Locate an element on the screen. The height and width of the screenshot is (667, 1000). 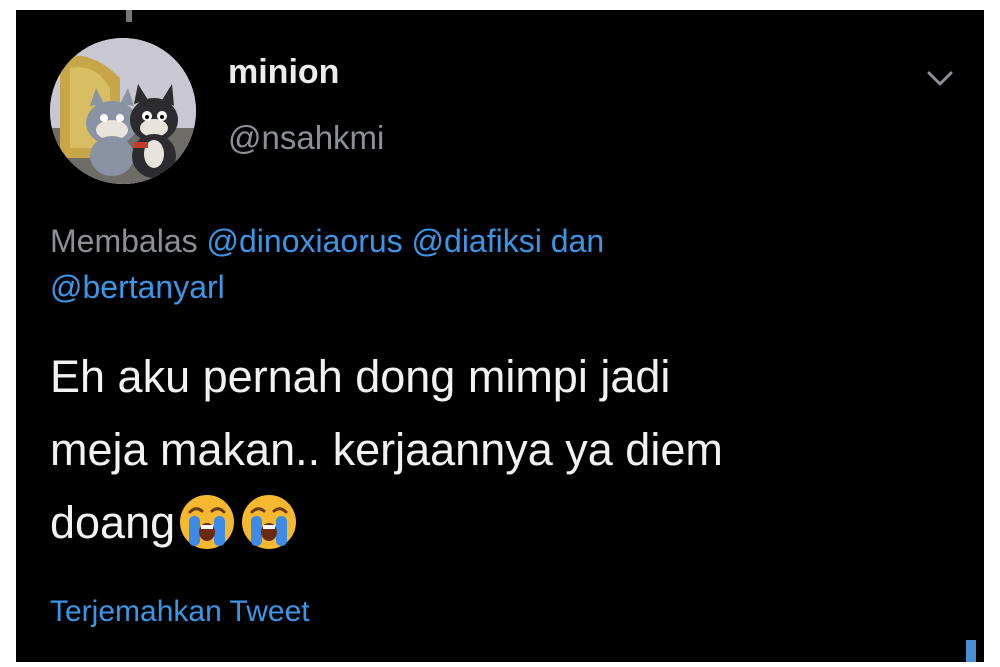
reply-prefix: Membalas is located at coordinates (124, 241).